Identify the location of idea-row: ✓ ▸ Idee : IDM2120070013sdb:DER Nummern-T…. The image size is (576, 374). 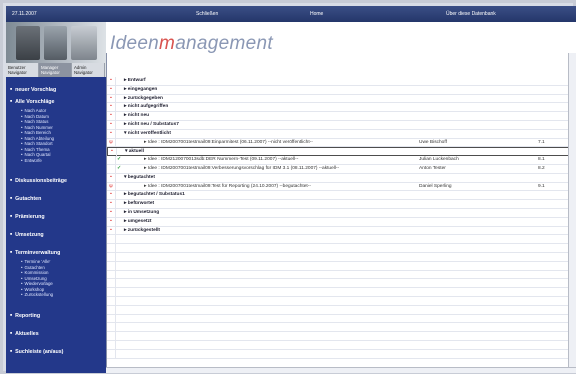
(338, 160).